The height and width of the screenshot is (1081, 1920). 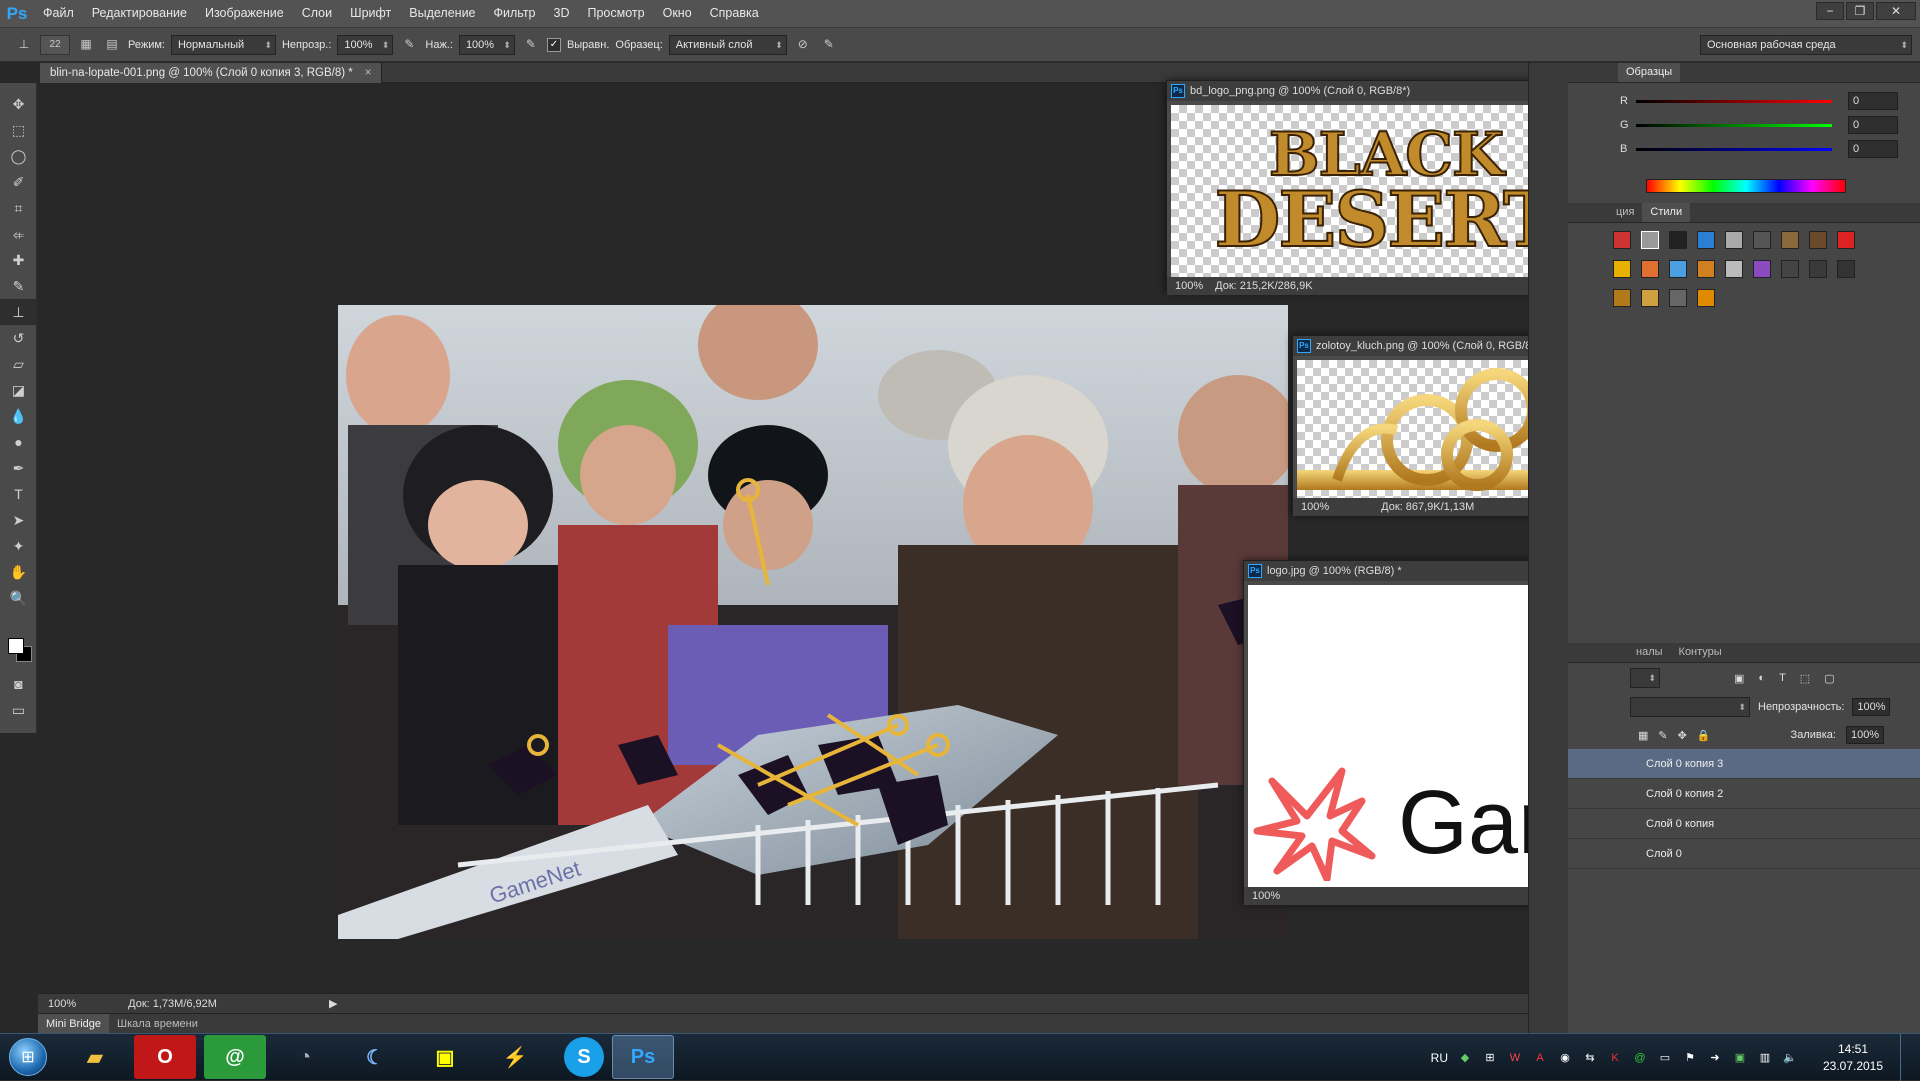 I want to click on layer-kind-filter, so click(x=1645, y=678).